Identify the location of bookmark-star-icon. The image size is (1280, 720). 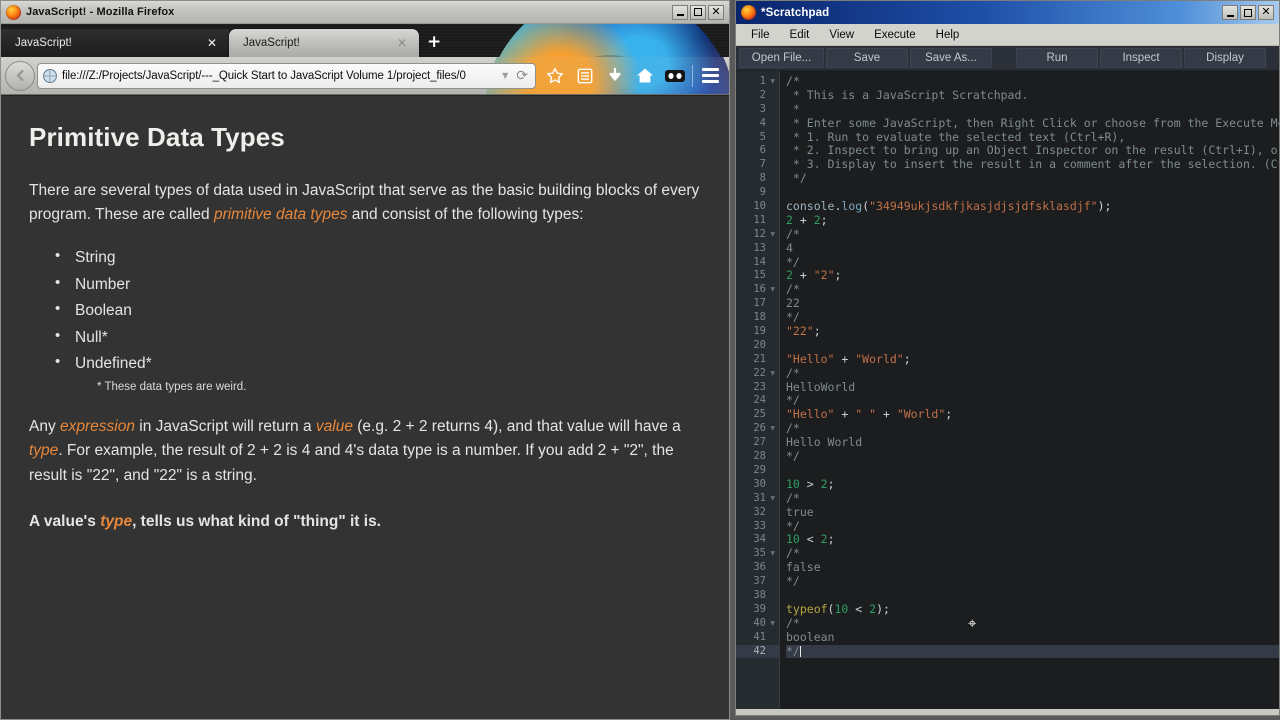
(555, 76).